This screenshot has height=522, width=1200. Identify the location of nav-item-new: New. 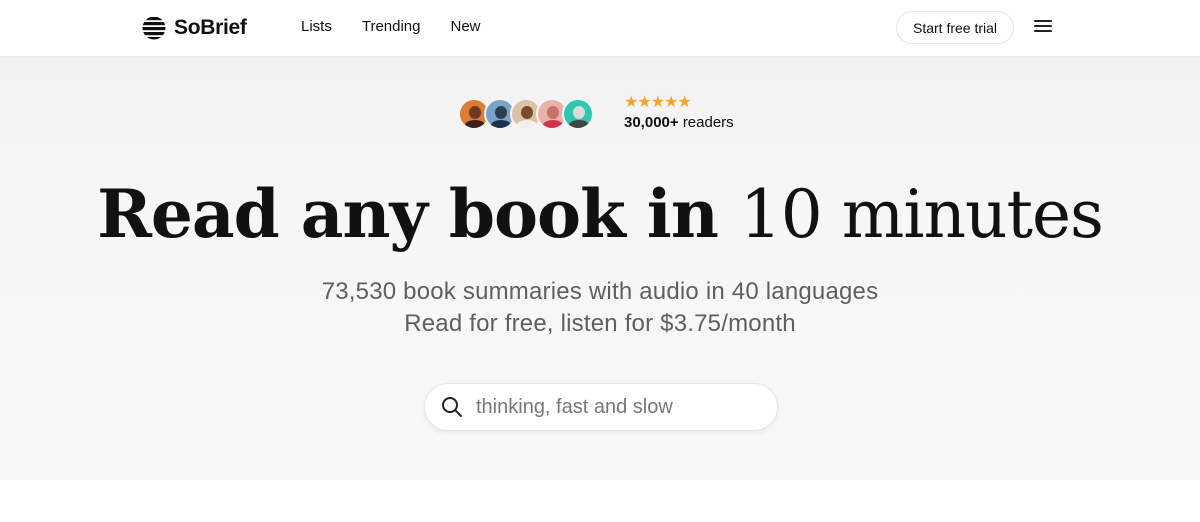
(466, 26).